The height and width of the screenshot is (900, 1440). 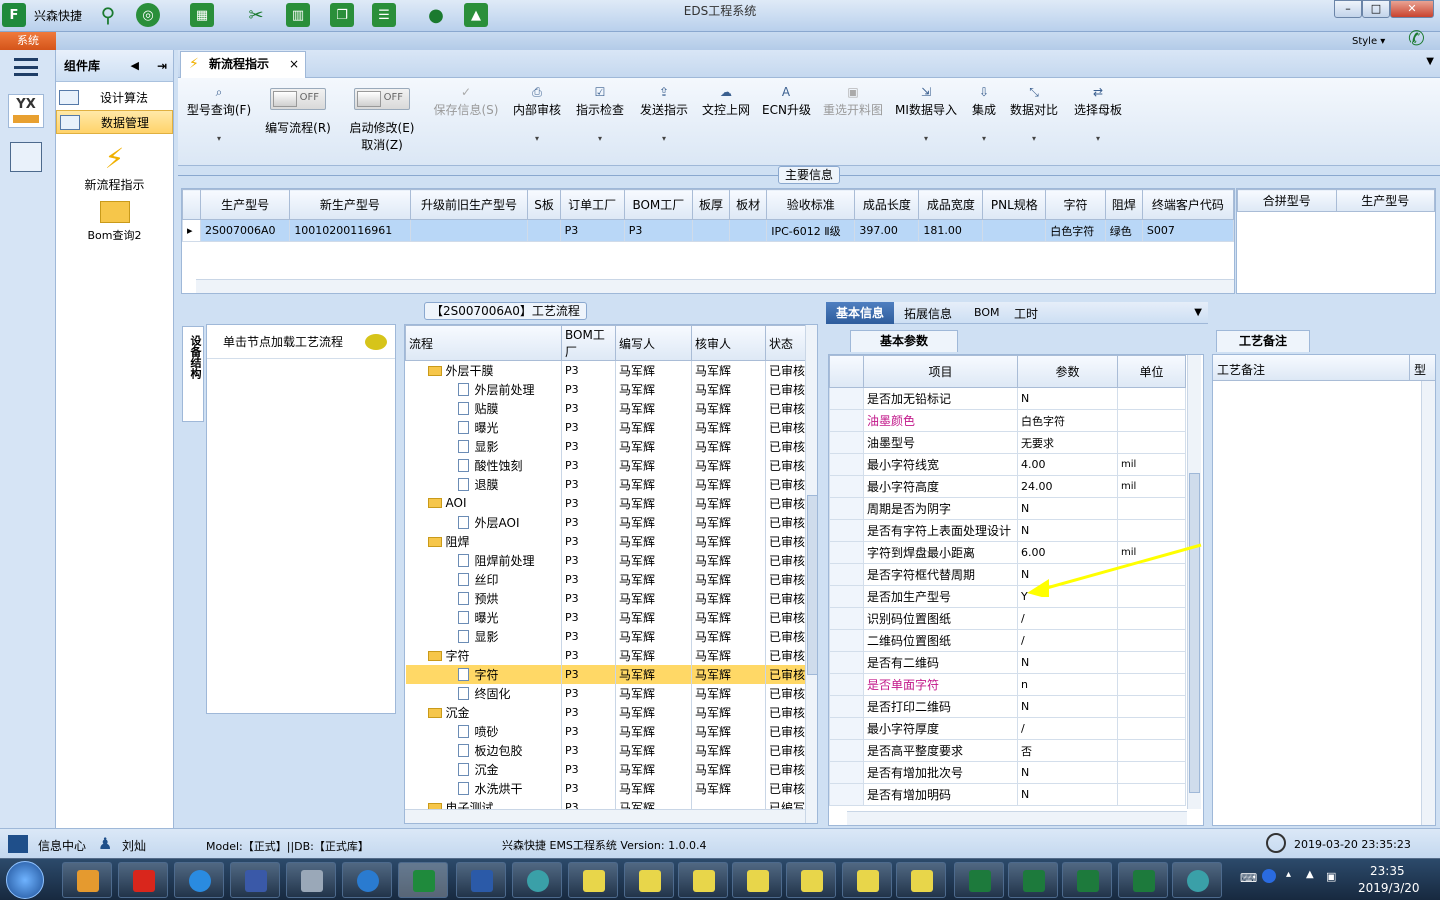 I want to click on new-flow-instruction-item: ⚡ 新流程指示, so click(x=114, y=167).